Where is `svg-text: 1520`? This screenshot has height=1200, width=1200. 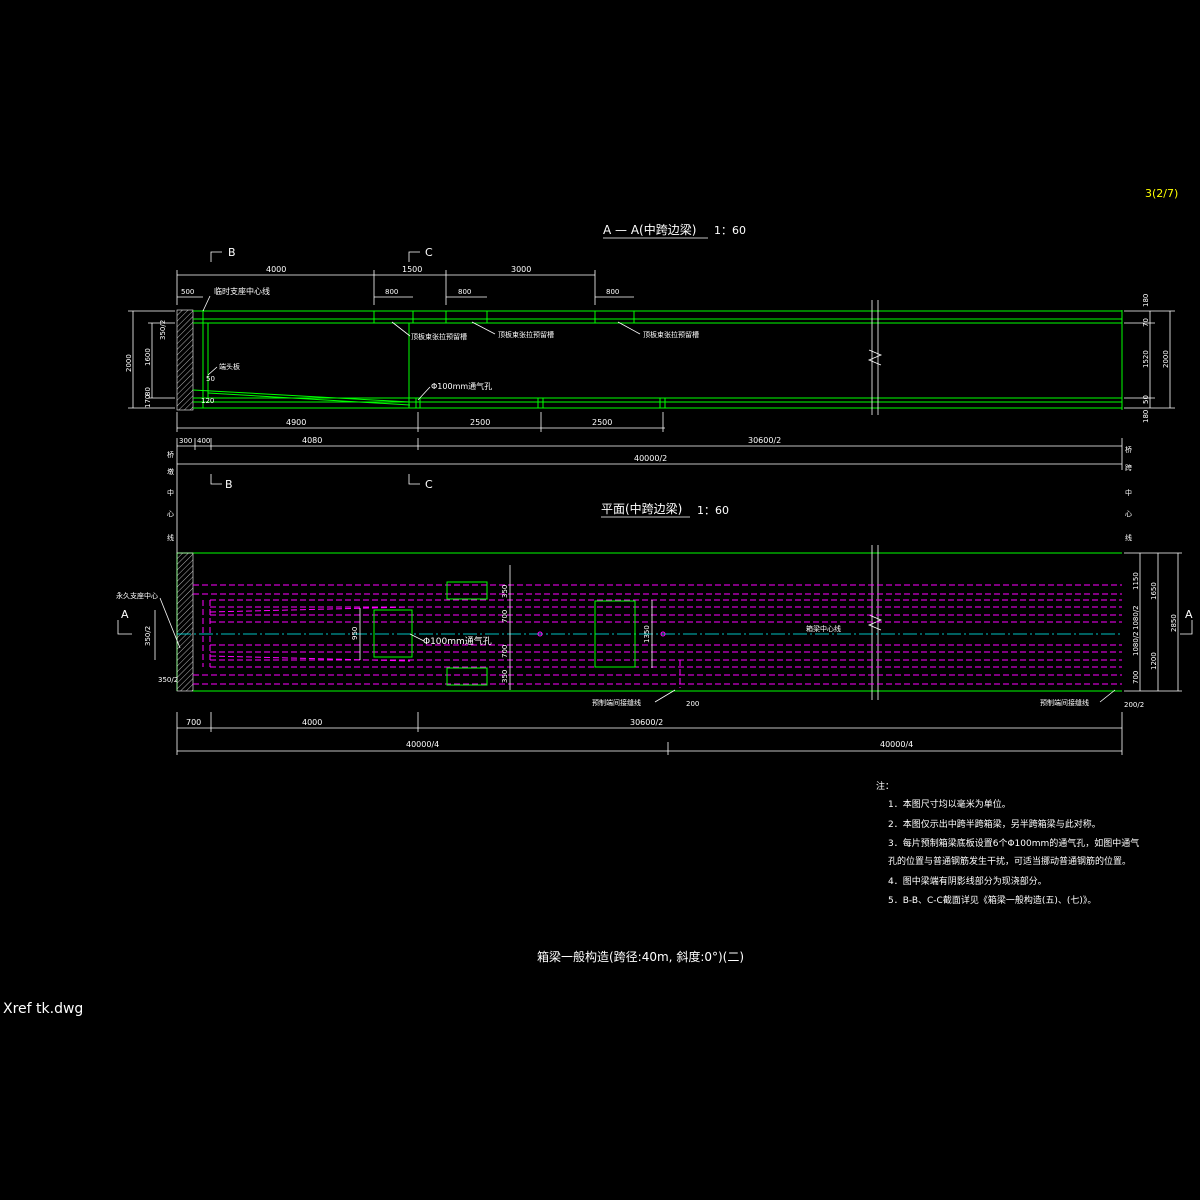 svg-text: 1520 is located at coordinates (1146, 359).